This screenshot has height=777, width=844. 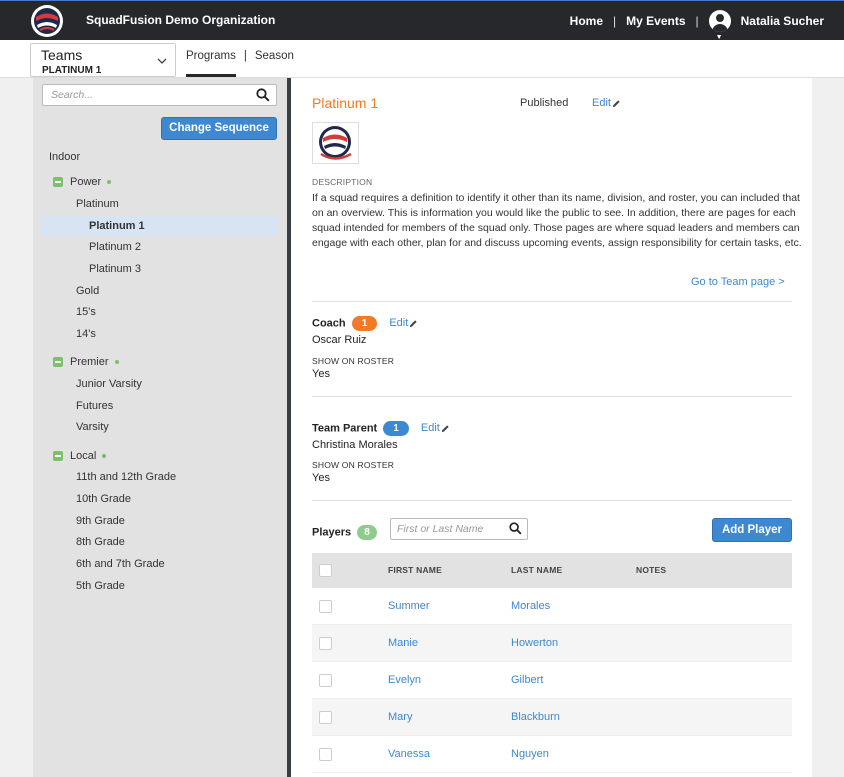 I want to click on column-header-notes: NOTES, so click(x=651, y=570).